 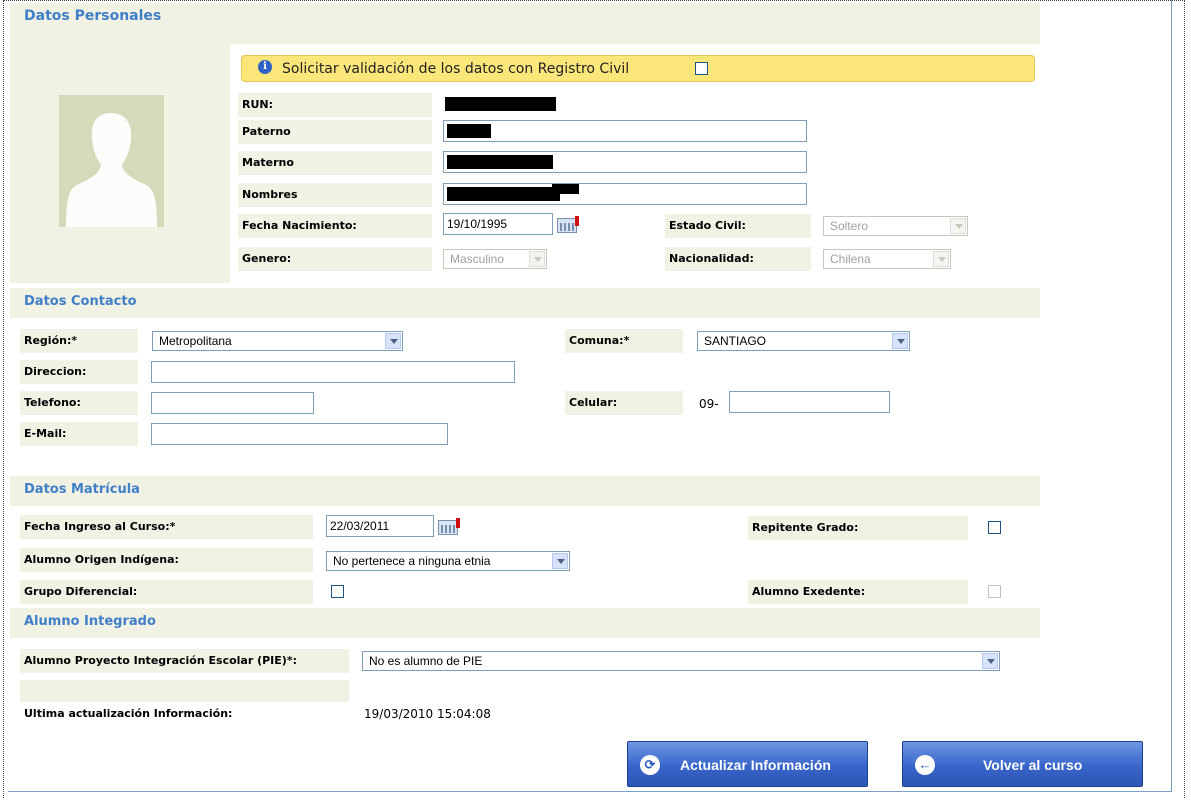 I want to click on email-input, so click(x=299, y=434).